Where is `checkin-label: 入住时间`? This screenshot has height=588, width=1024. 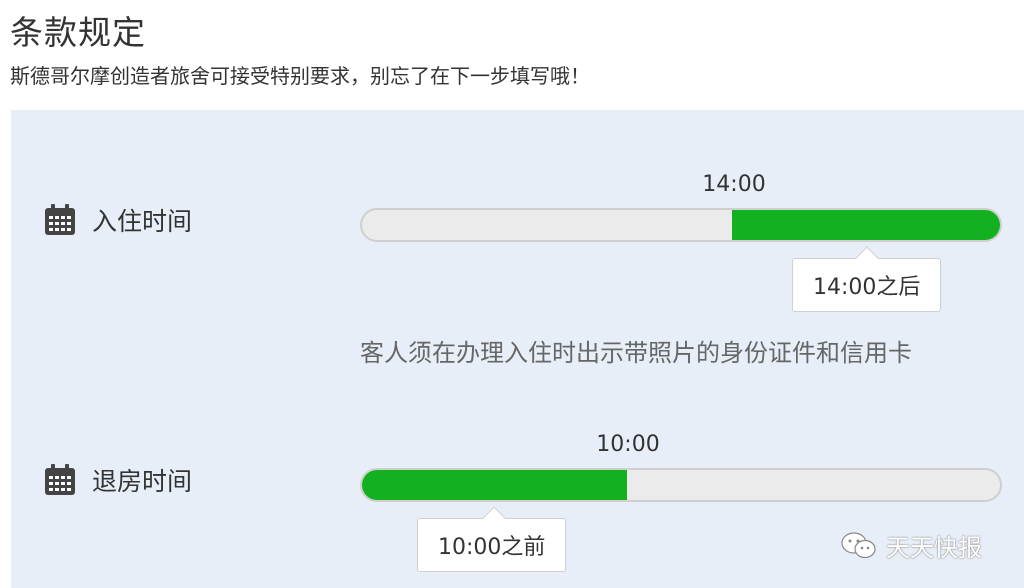
checkin-label: 入住时间 is located at coordinates (142, 221).